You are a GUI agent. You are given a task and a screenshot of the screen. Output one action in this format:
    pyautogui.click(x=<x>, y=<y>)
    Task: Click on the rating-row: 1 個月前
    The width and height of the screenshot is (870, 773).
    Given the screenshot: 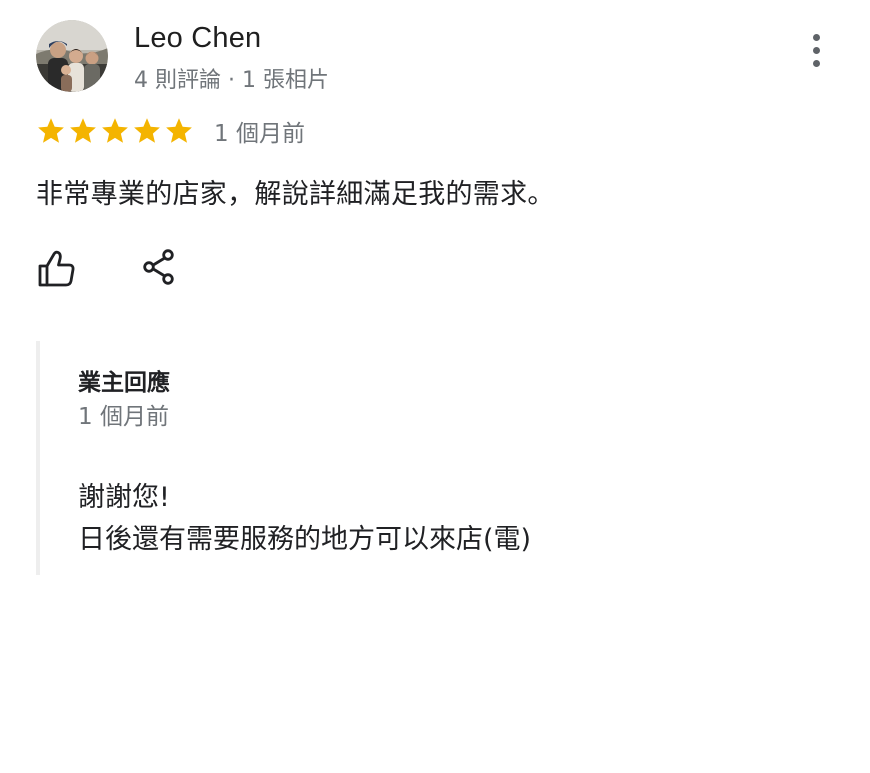 What is the action you would take?
    pyautogui.click(x=170, y=131)
    